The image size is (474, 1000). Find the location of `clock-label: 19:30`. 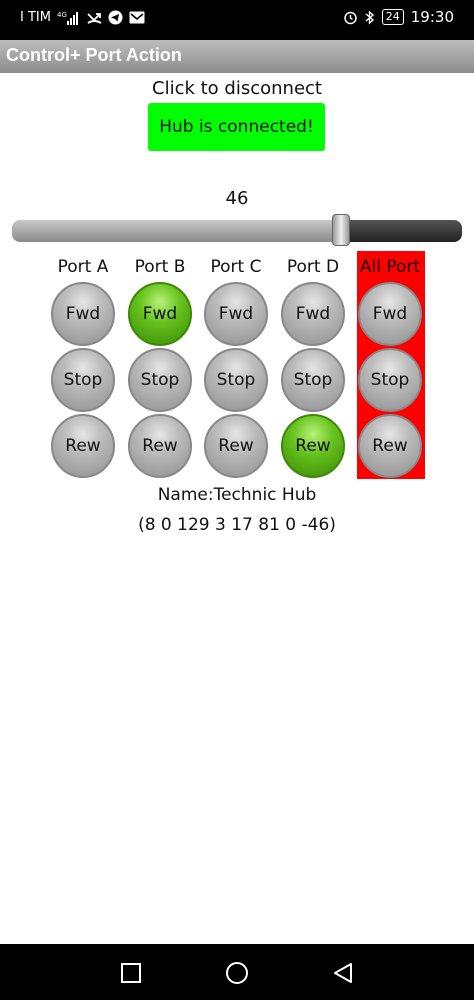

clock-label: 19:30 is located at coordinates (432, 17).